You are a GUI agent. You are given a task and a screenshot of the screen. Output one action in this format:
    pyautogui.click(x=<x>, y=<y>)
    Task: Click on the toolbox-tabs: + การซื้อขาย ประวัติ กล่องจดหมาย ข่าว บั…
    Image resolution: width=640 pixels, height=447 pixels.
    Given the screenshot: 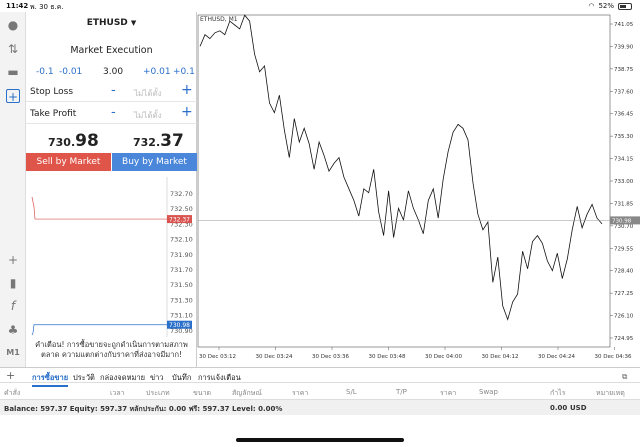 What is the action you would take?
    pyautogui.click(x=320, y=377)
    